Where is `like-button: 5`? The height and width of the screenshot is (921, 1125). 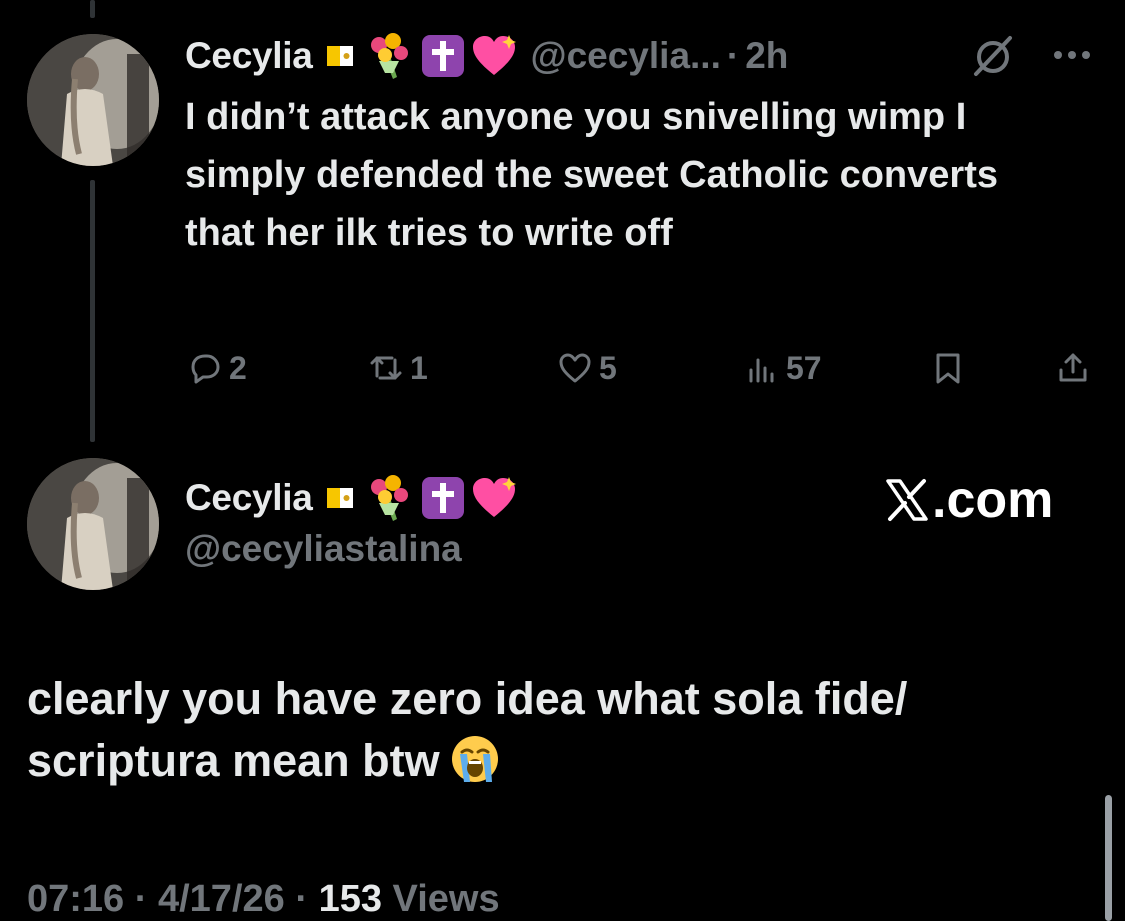 like-button: 5 is located at coordinates (587, 368).